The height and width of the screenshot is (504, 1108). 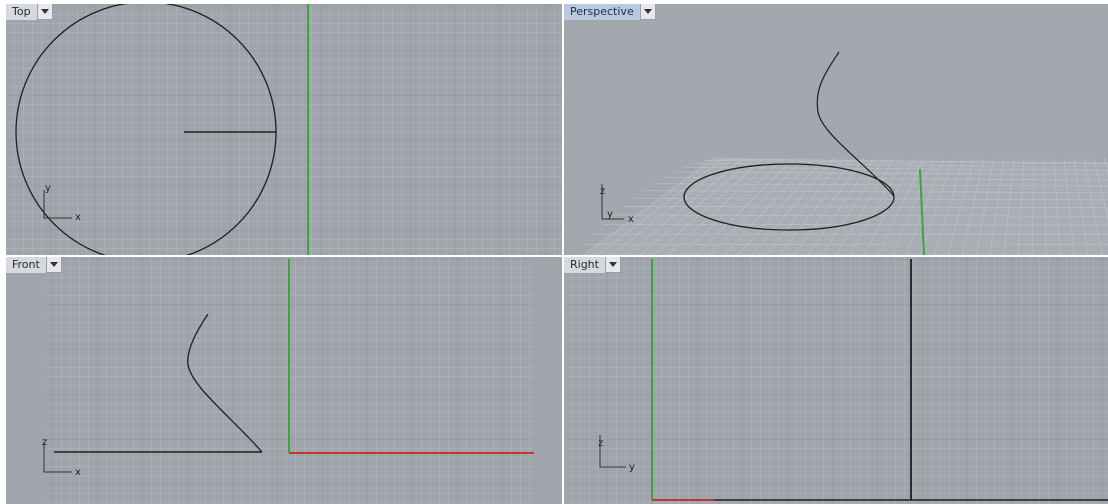 I want to click on viewport-front-title: Front, so click(x=26, y=265).